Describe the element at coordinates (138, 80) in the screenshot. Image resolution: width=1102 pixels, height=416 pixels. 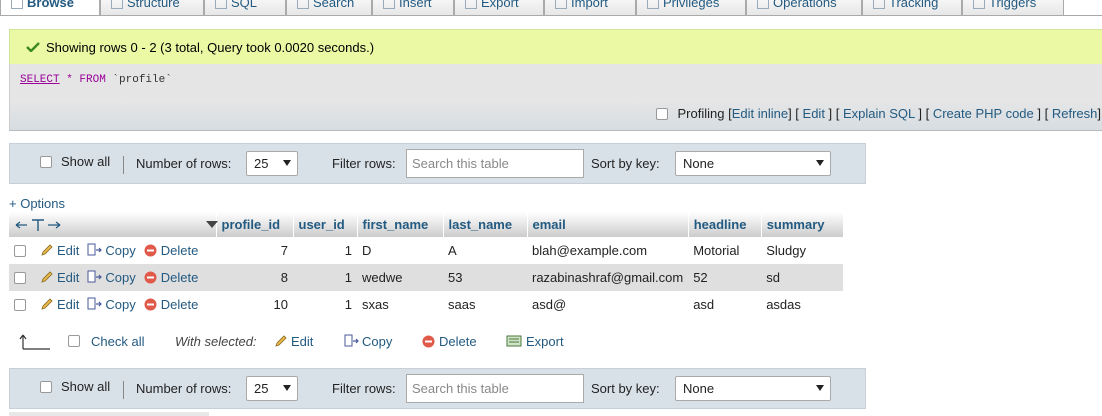
I see `sql-table-name: `profile`` at that location.